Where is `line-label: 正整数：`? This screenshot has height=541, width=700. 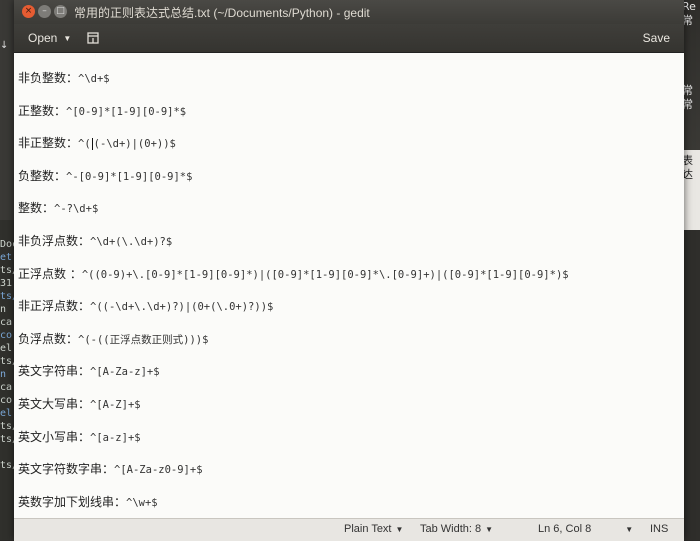
line-label: 正整数： is located at coordinates (42, 110).